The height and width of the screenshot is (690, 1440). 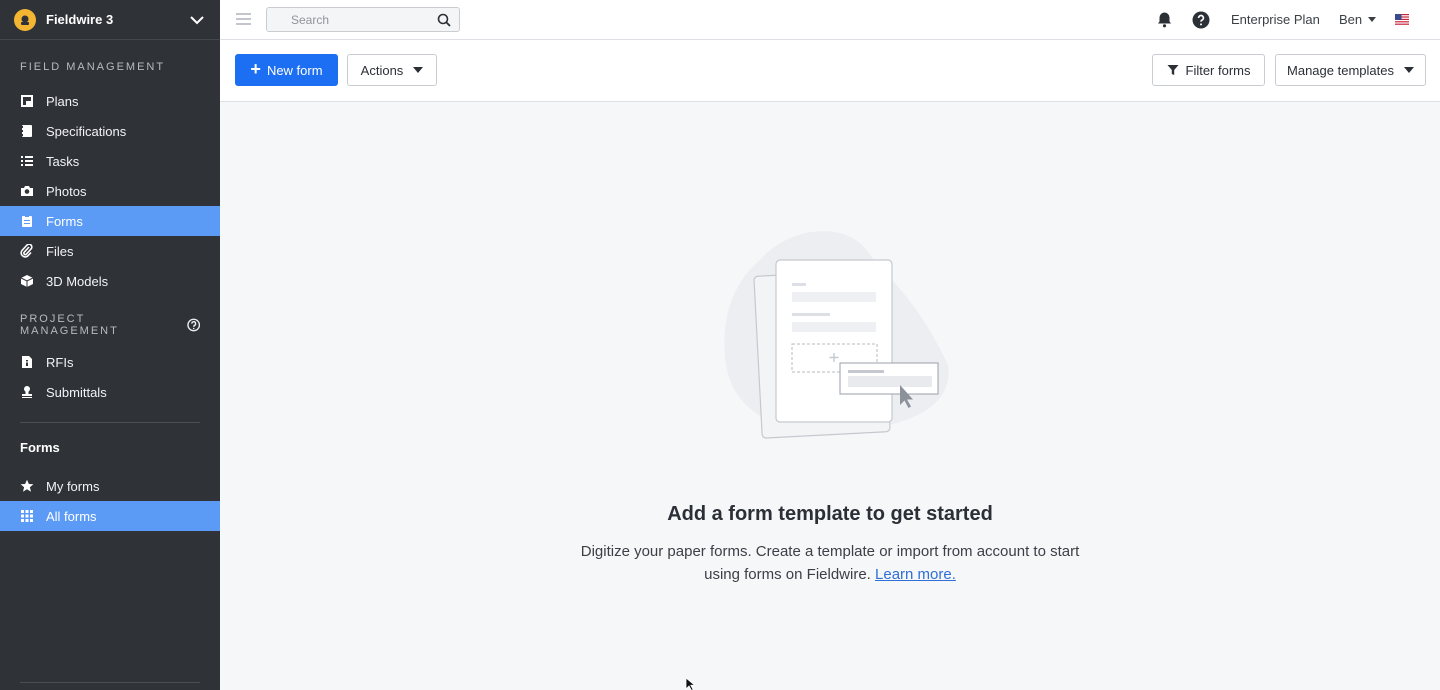 What do you see at coordinates (444, 20) in the screenshot?
I see `search-icon` at bounding box center [444, 20].